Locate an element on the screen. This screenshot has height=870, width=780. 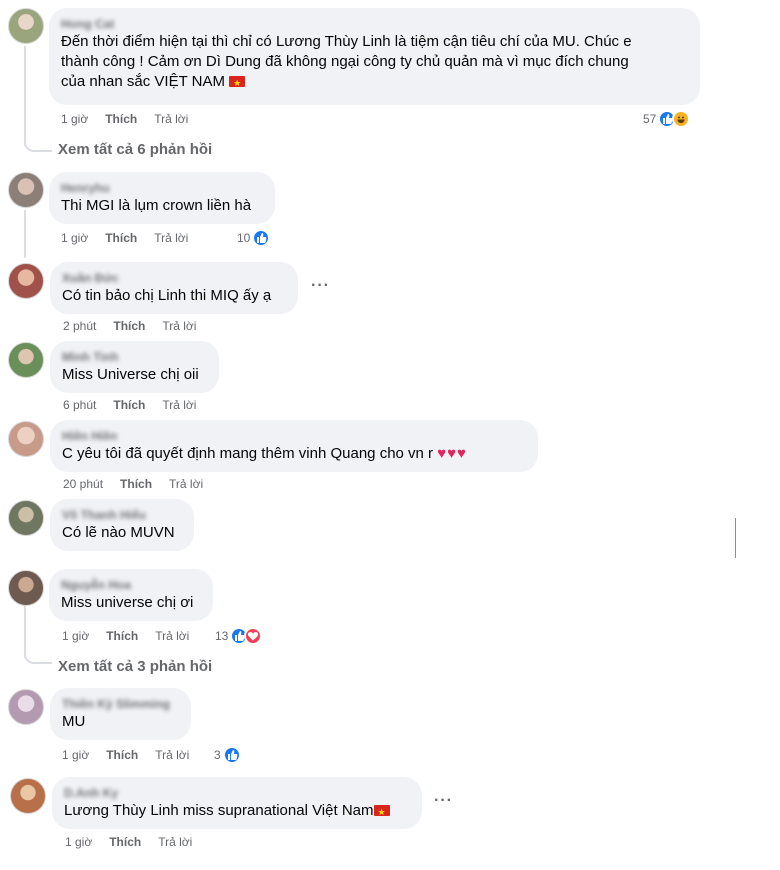
author-name: Hiền Hiền is located at coordinates (294, 436).